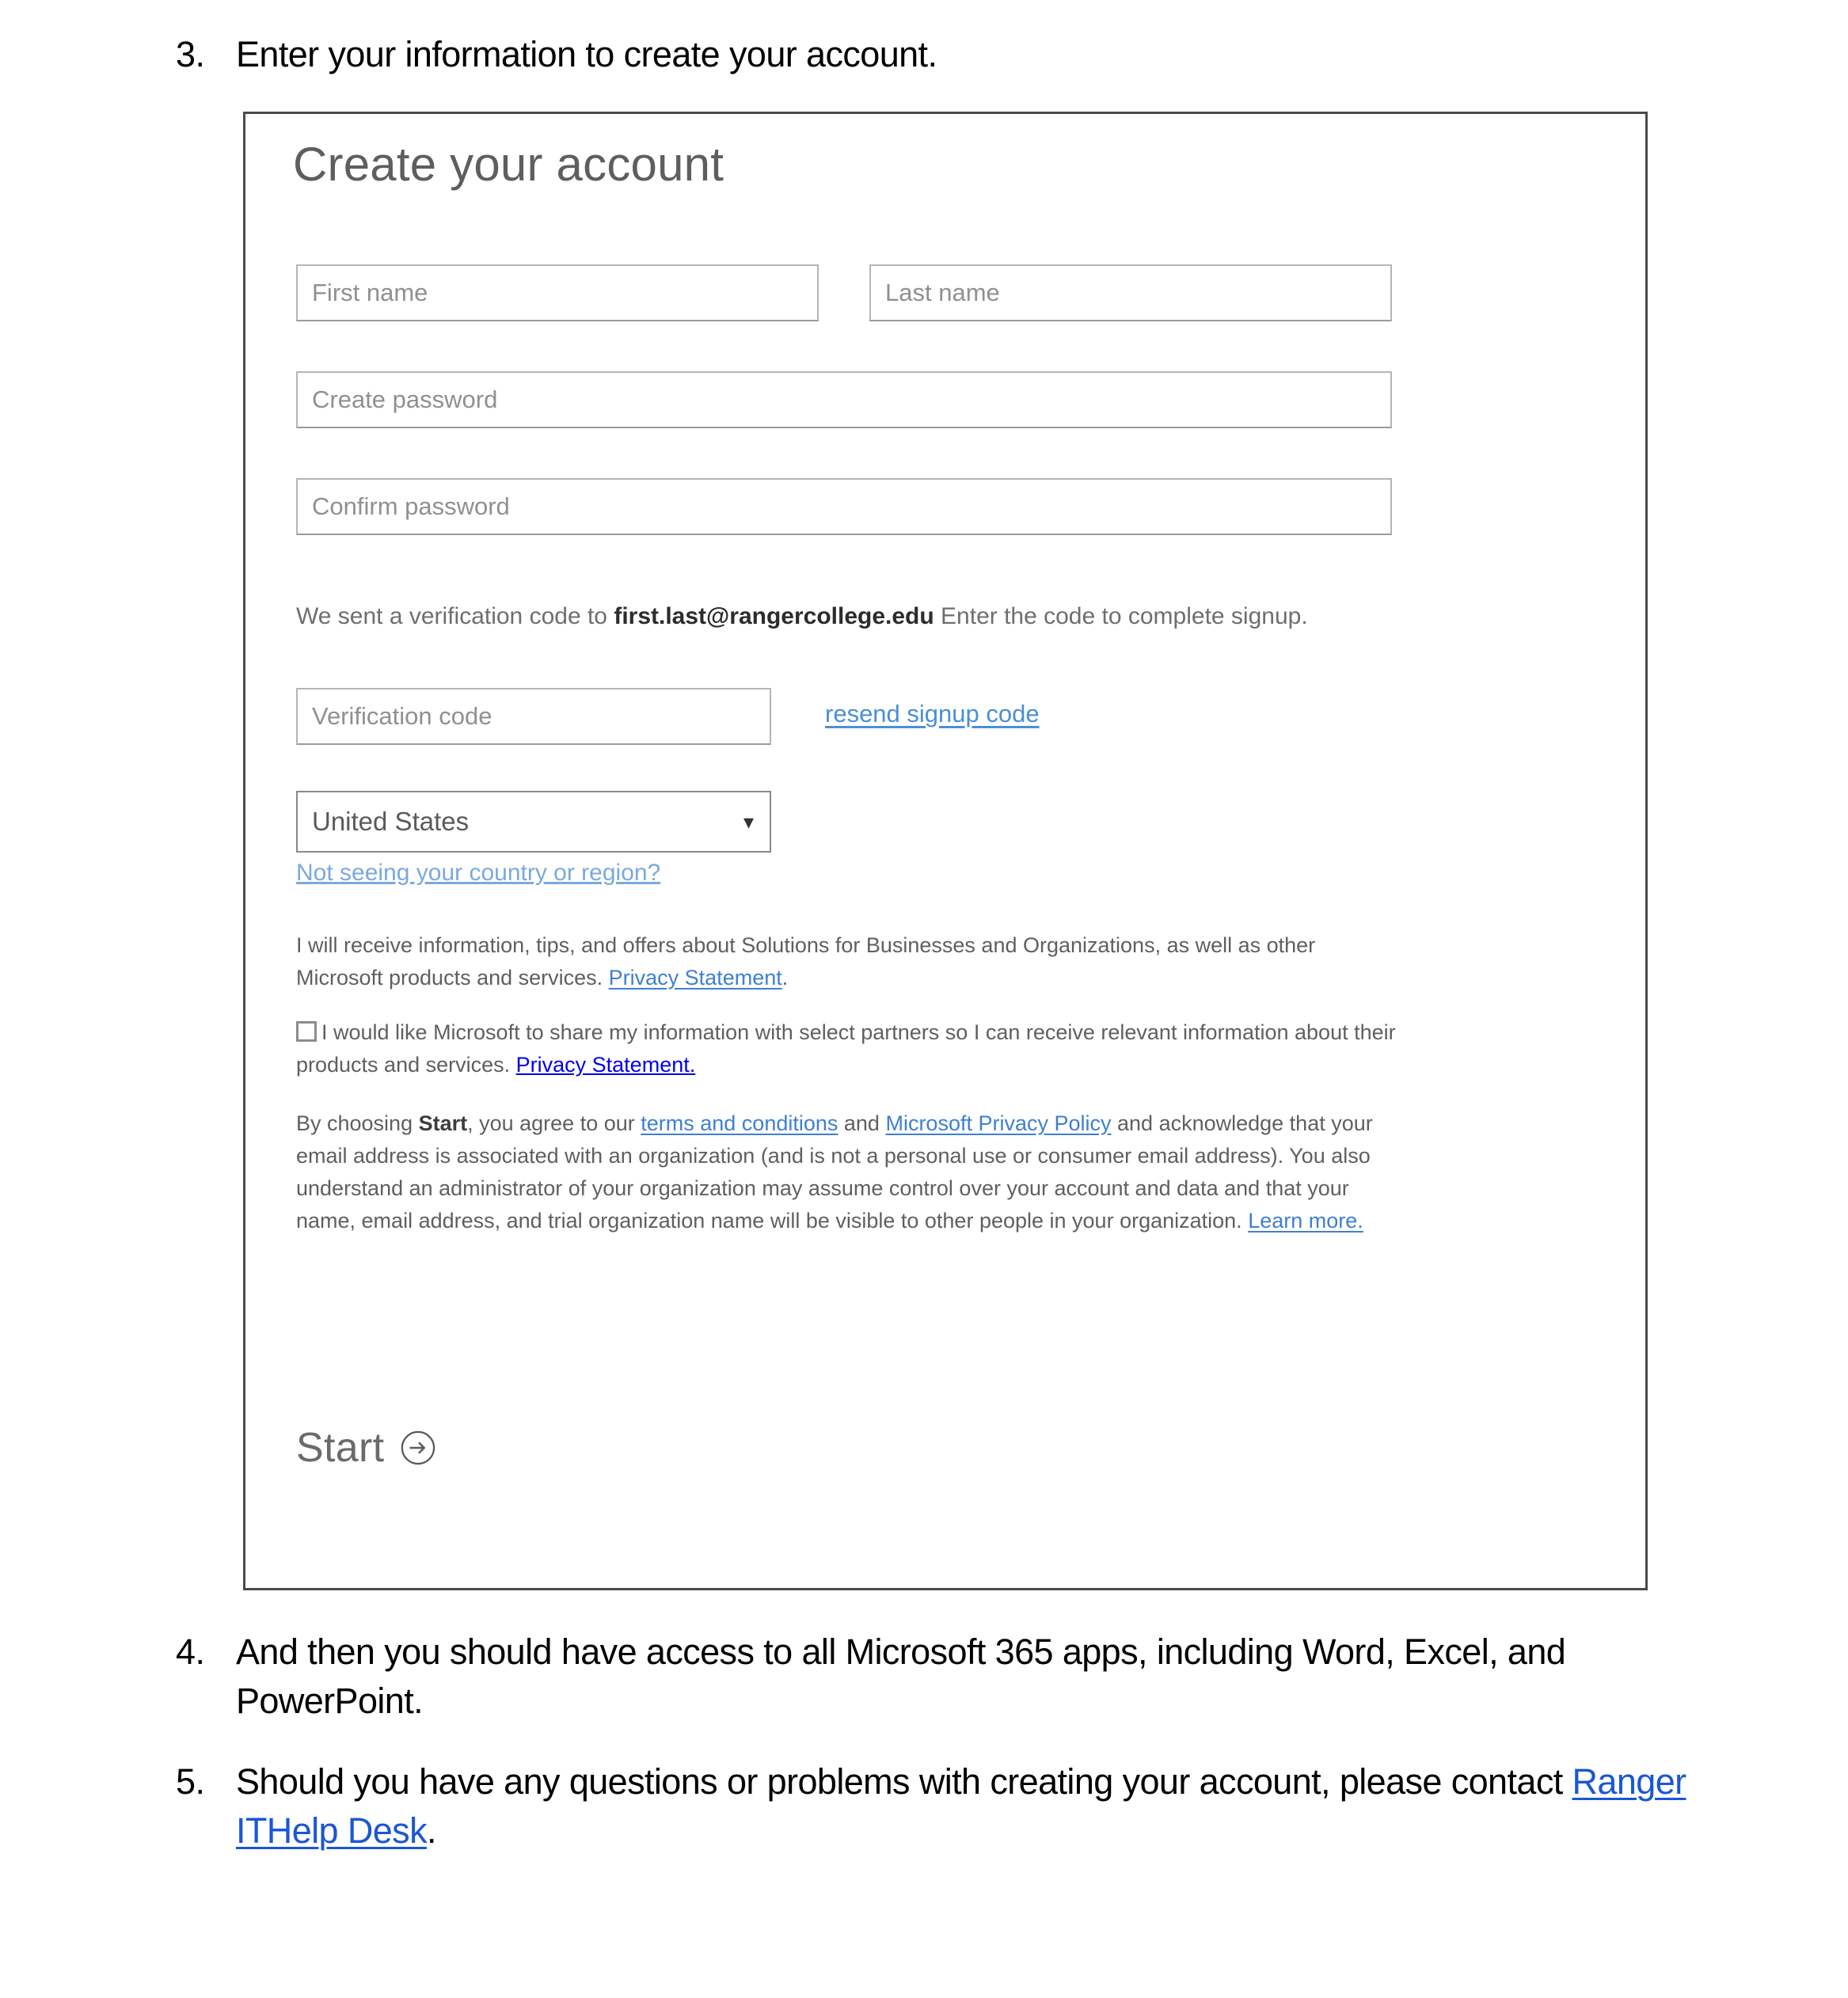  Describe the element at coordinates (402, 716) in the screenshot. I see `verification-code-placeholder: Verification code` at that location.